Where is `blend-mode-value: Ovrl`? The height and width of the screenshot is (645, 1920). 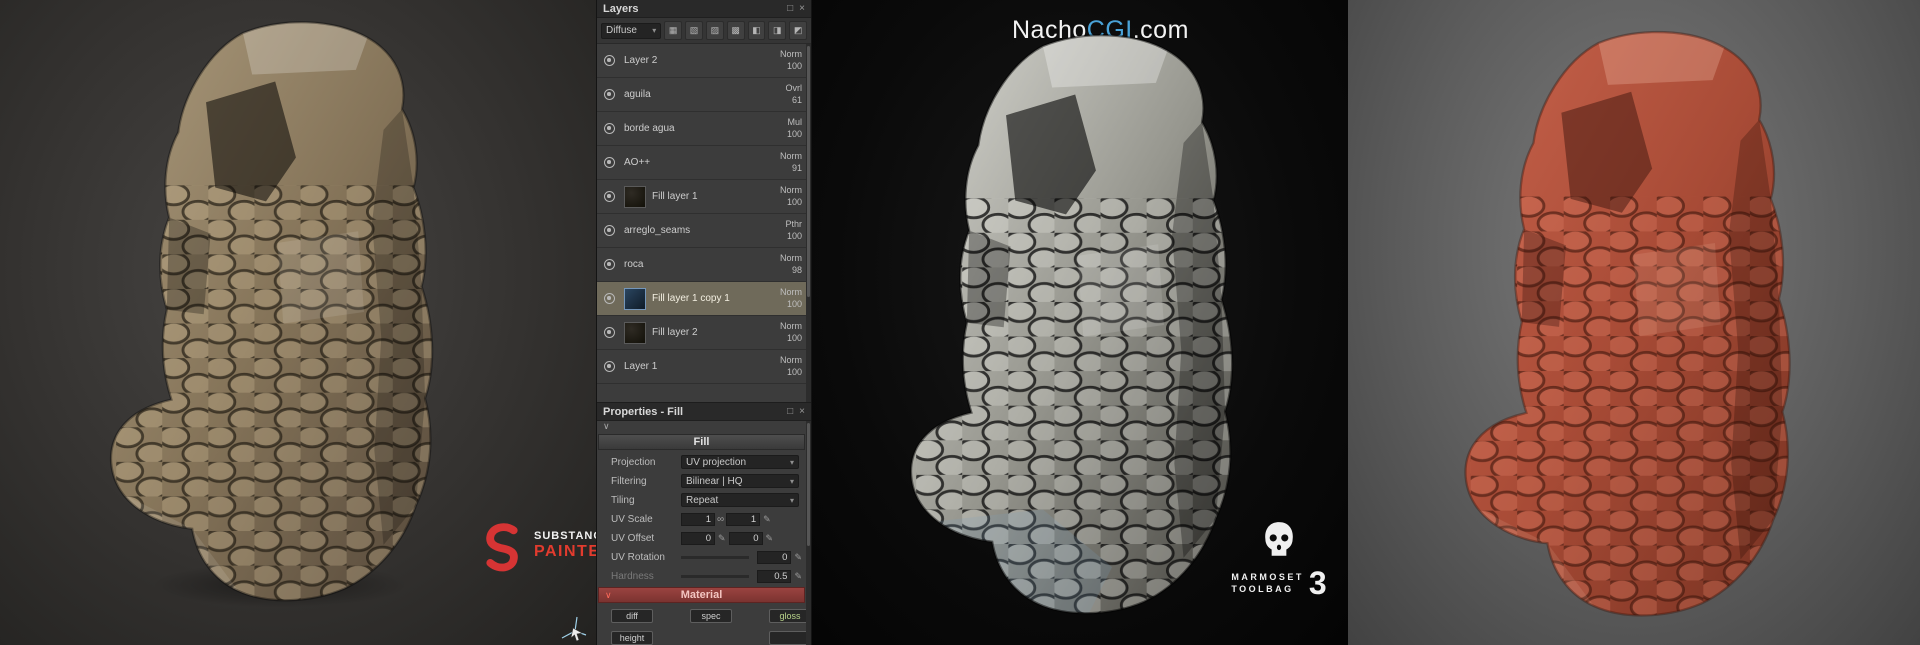 blend-mode-value: Ovrl is located at coordinates (781, 89).